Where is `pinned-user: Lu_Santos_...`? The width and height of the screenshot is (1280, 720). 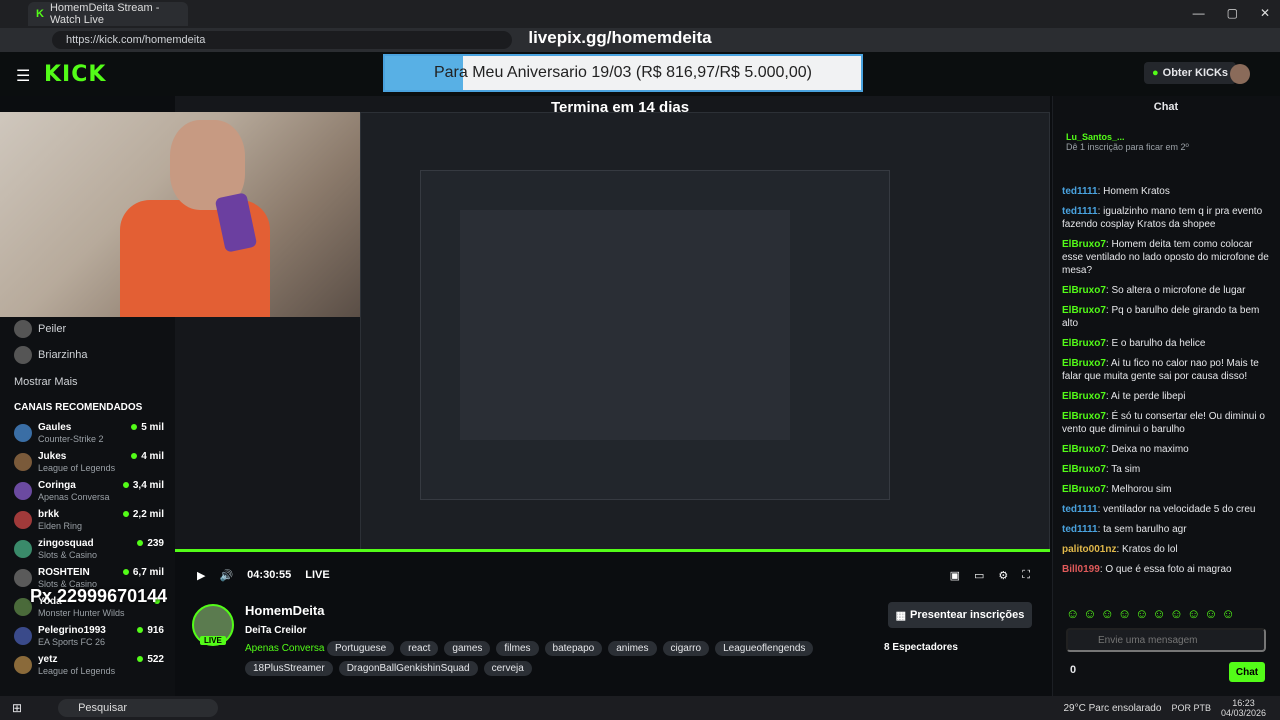 pinned-user: Lu_Santos_... is located at coordinates (1095, 137).